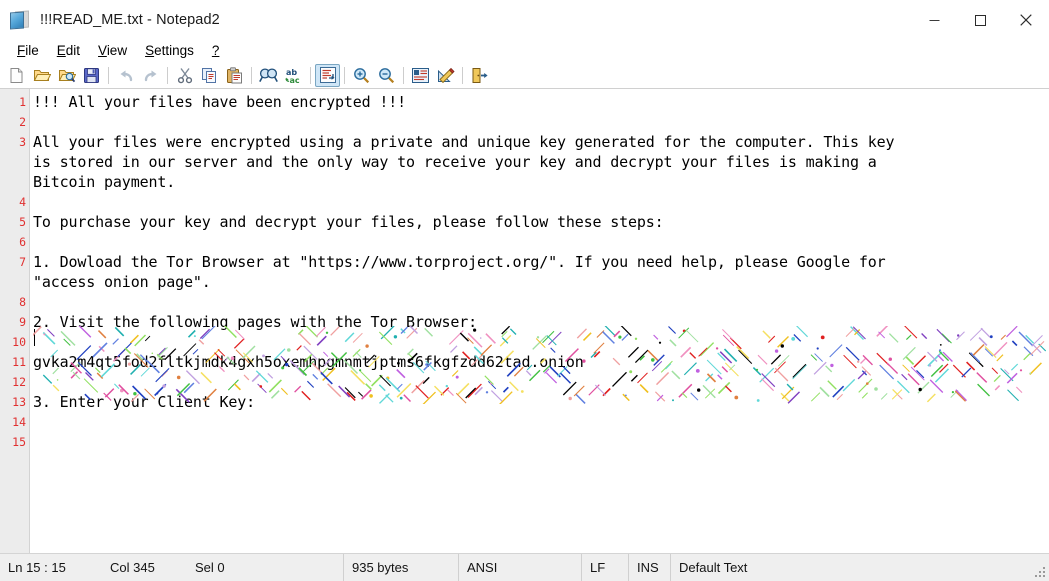  I want to click on replace-icon: ab ac, so click(291, 76).